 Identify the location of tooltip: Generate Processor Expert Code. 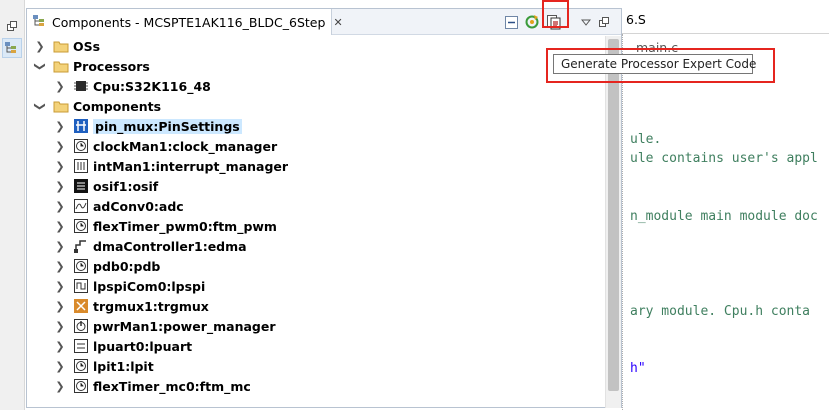
(654, 64).